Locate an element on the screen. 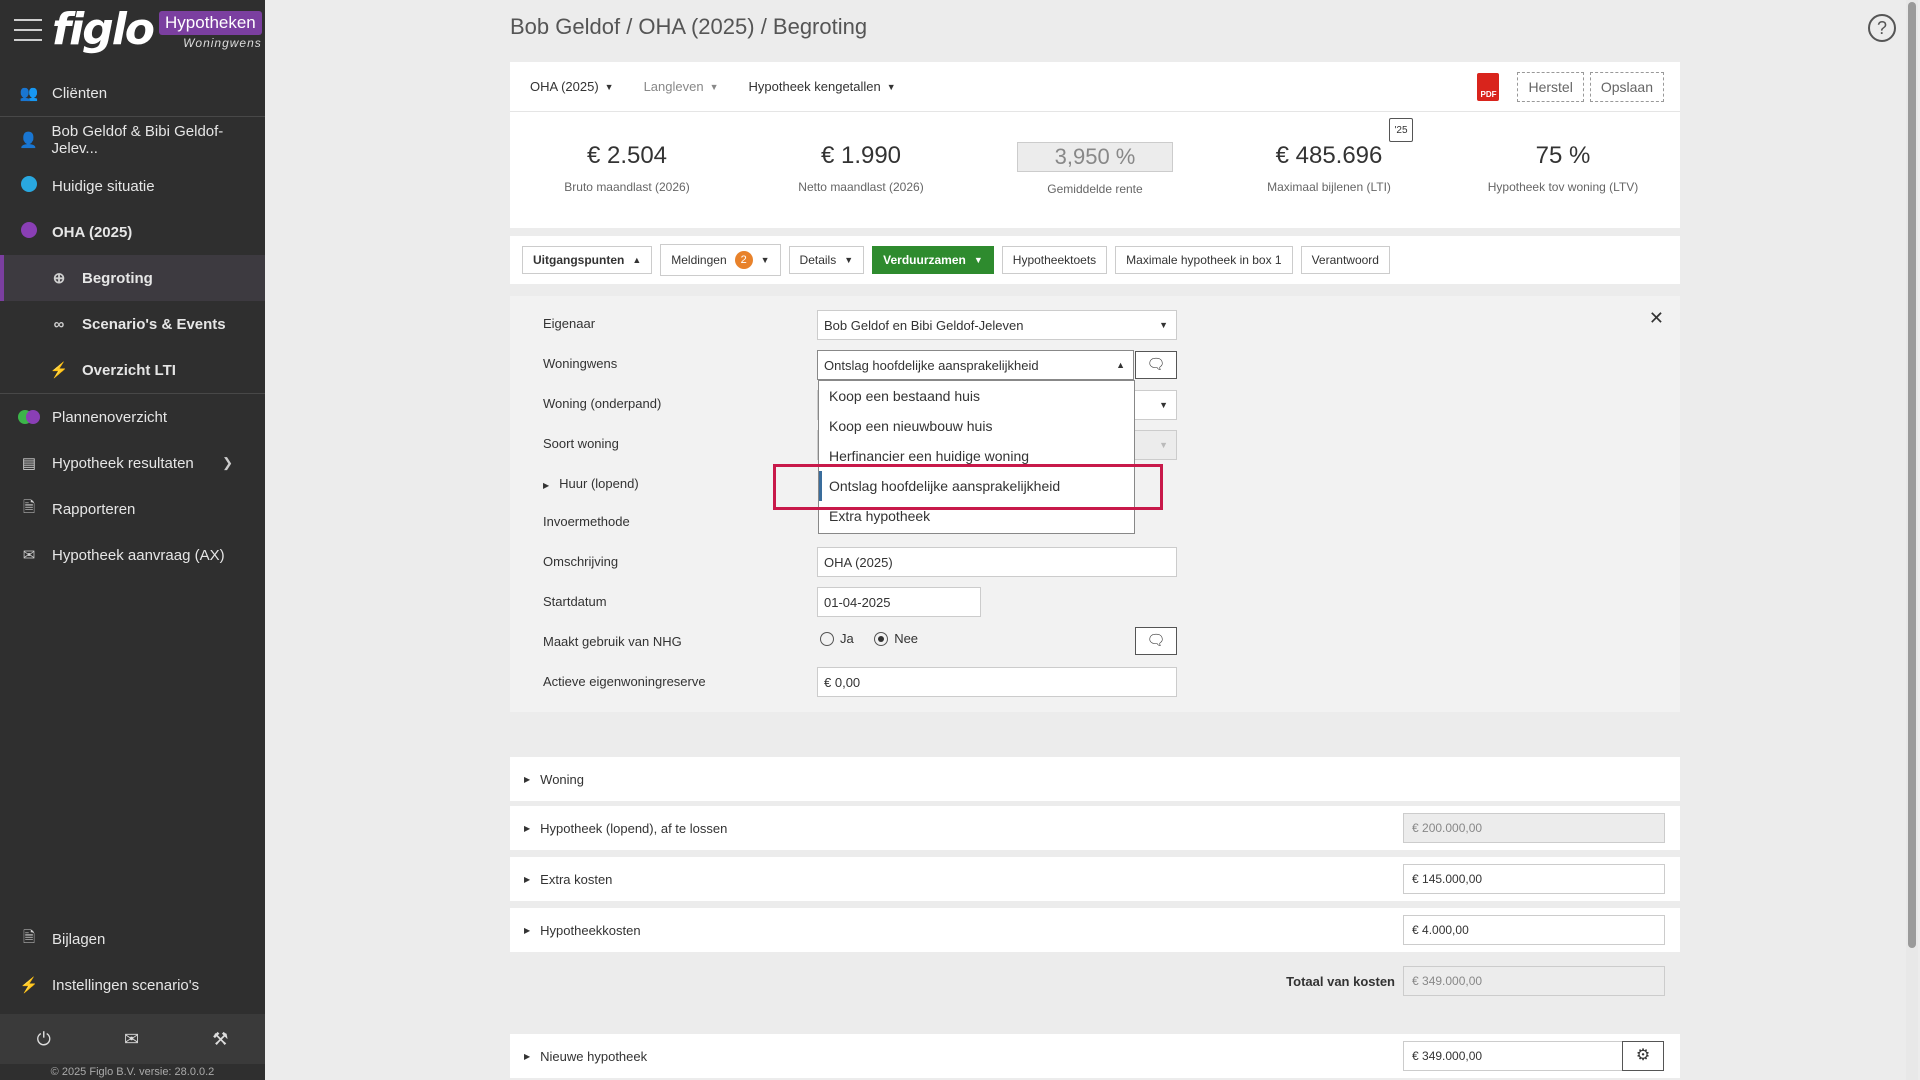 This screenshot has height=1080, width=1920. huur-toggle: ▶ Huur (lopend) is located at coordinates (591, 483).